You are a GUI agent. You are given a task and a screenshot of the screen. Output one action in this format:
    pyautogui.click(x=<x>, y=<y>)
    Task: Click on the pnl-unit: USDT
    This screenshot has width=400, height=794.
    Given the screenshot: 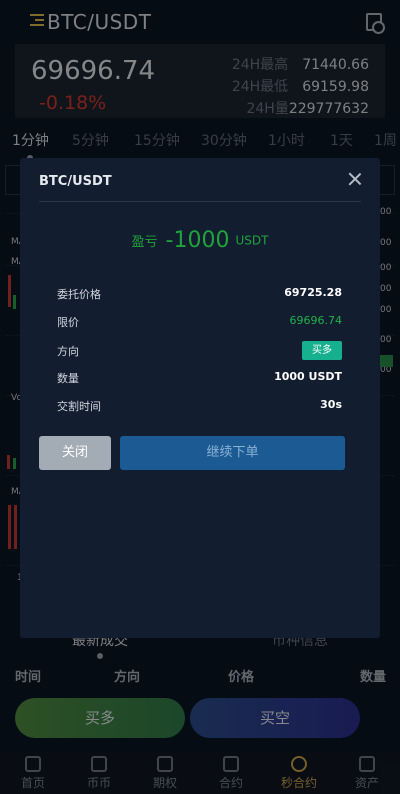 What is the action you would take?
    pyautogui.click(x=252, y=240)
    